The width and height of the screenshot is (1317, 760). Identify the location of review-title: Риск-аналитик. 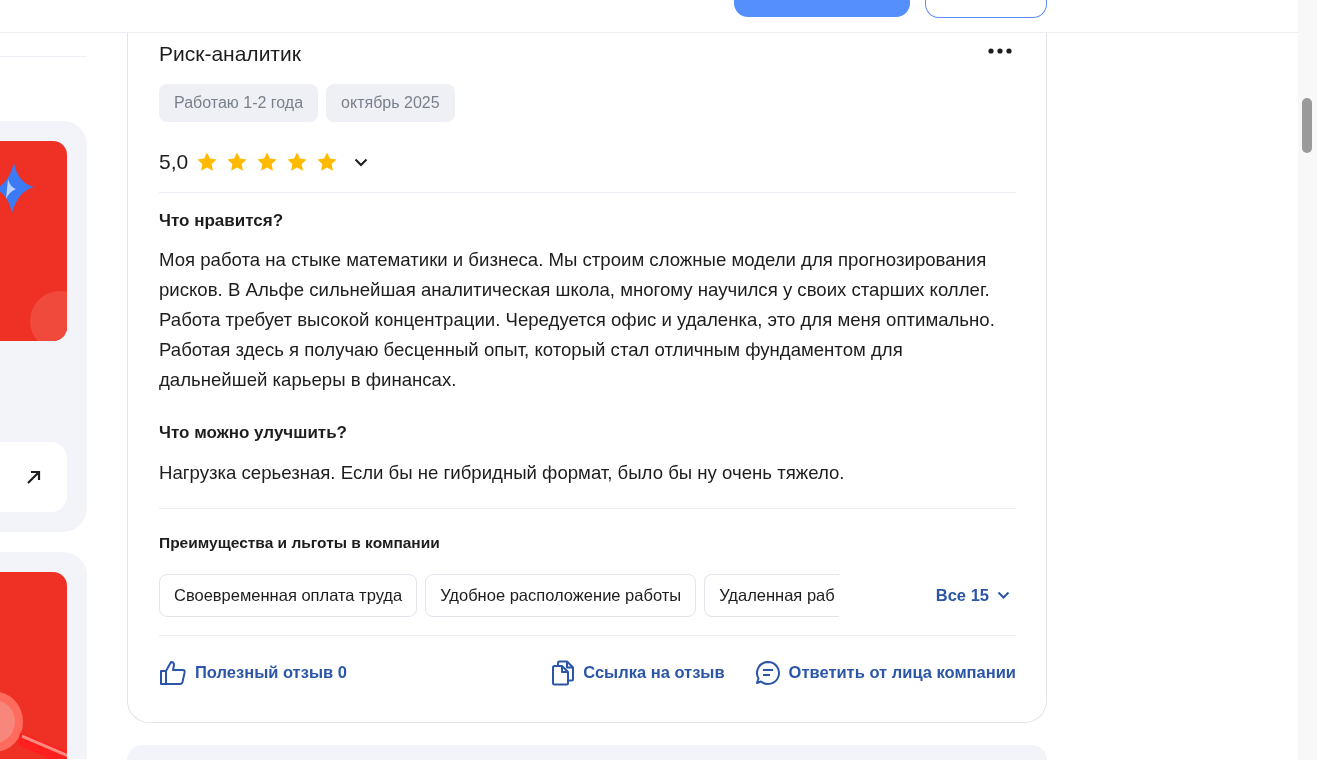
(230, 54).